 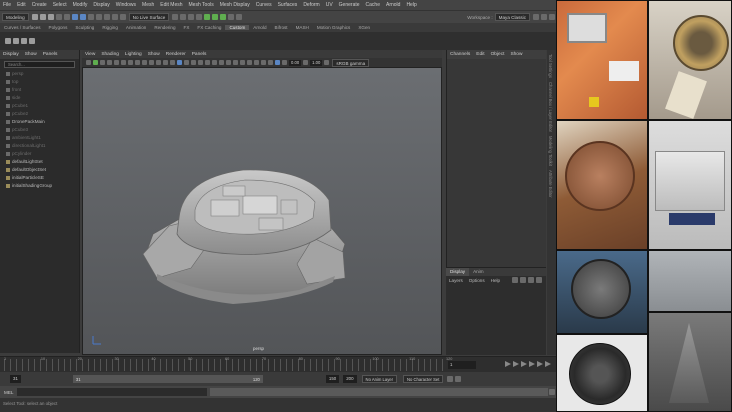 What do you see at coordinates (158, 62) in the screenshot?
I see `field-chart-icon` at bounding box center [158, 62].